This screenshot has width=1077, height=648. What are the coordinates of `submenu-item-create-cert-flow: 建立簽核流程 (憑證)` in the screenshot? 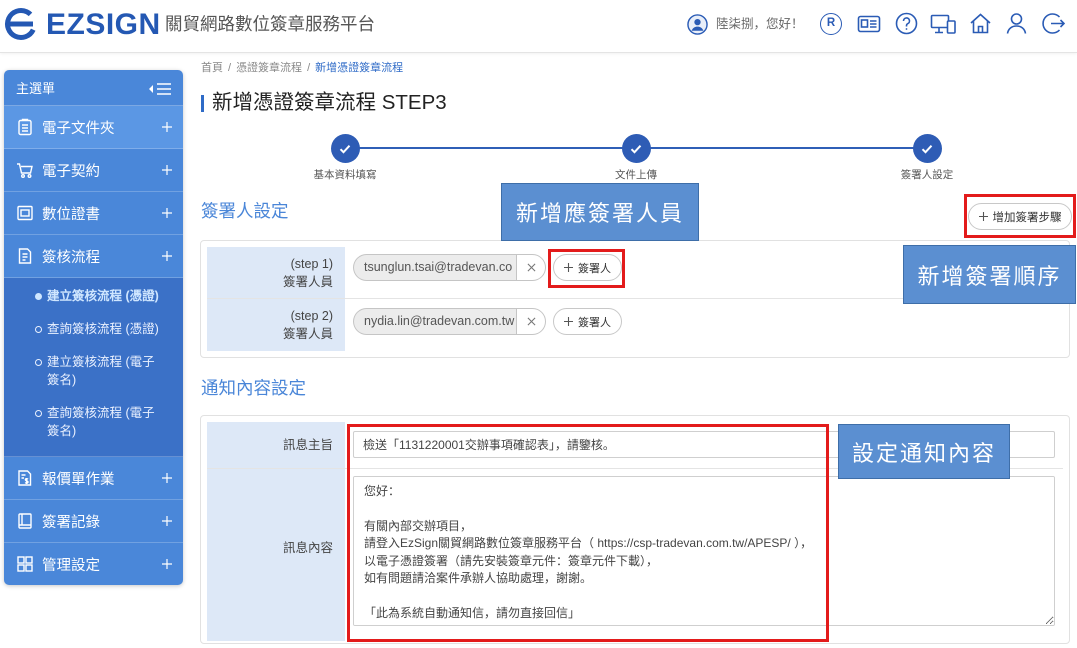 It's located at (93, 296).